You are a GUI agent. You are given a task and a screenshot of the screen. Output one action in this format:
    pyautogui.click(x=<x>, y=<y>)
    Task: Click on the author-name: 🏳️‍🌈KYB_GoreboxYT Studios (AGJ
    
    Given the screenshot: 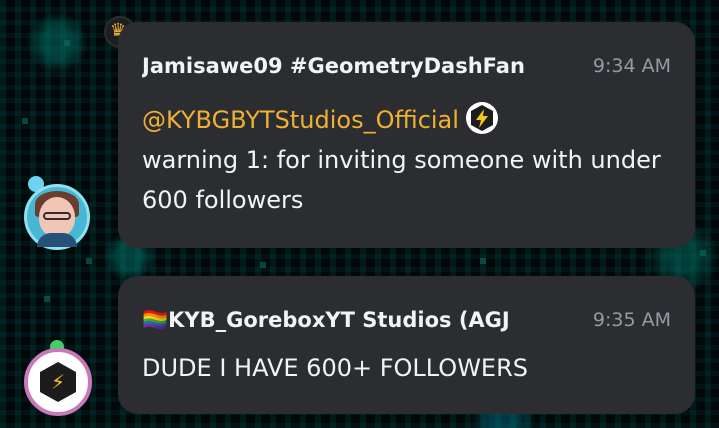 What is the action you would take?
    pyautogui.click(x=348, y=320)
    